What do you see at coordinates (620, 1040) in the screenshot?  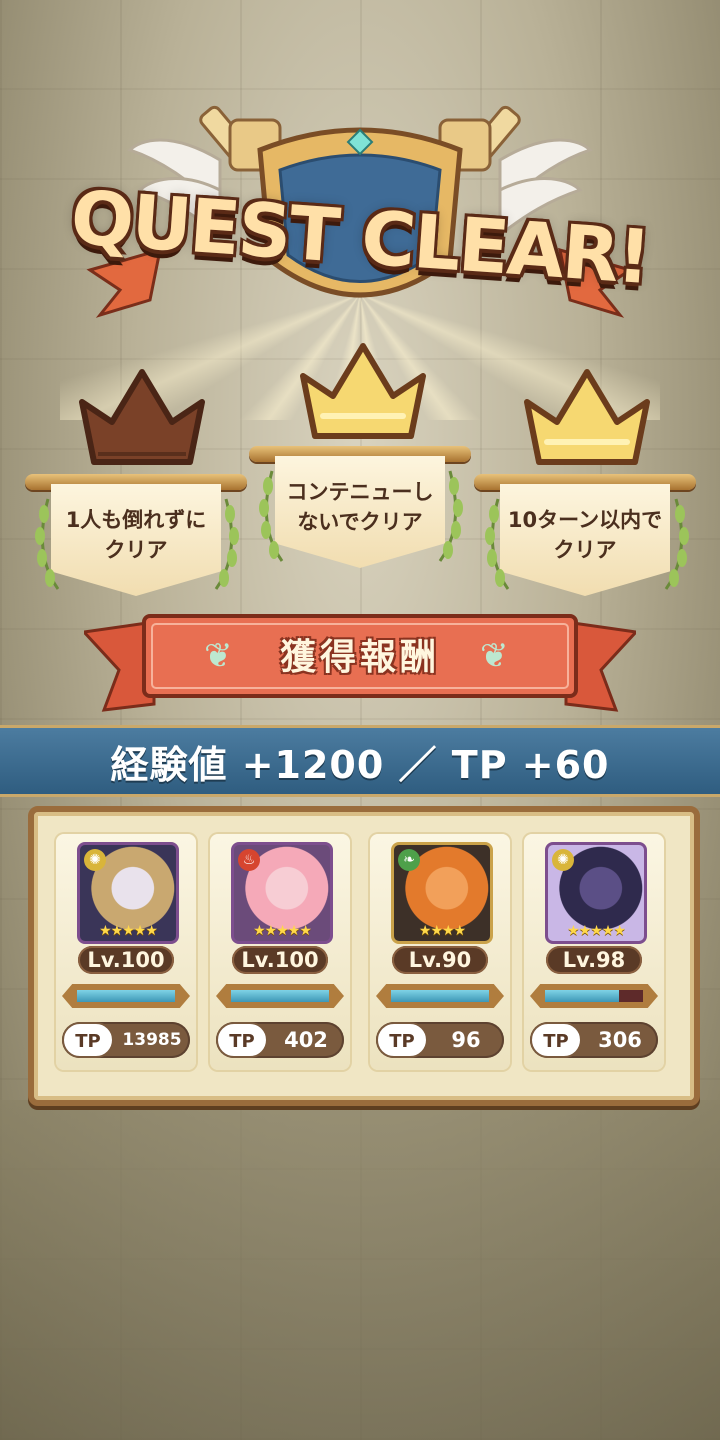 I see `tp-value: 306` at bounding box center [620, 1040].